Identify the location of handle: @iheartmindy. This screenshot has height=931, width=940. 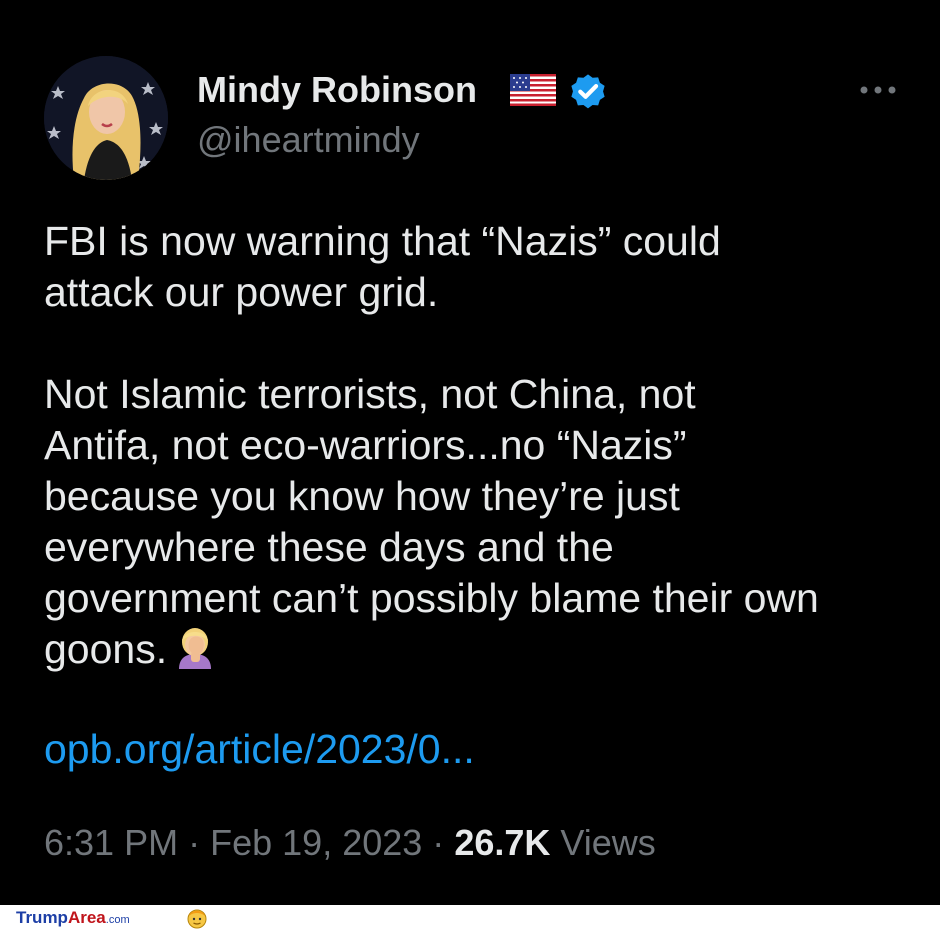
(308, 140).